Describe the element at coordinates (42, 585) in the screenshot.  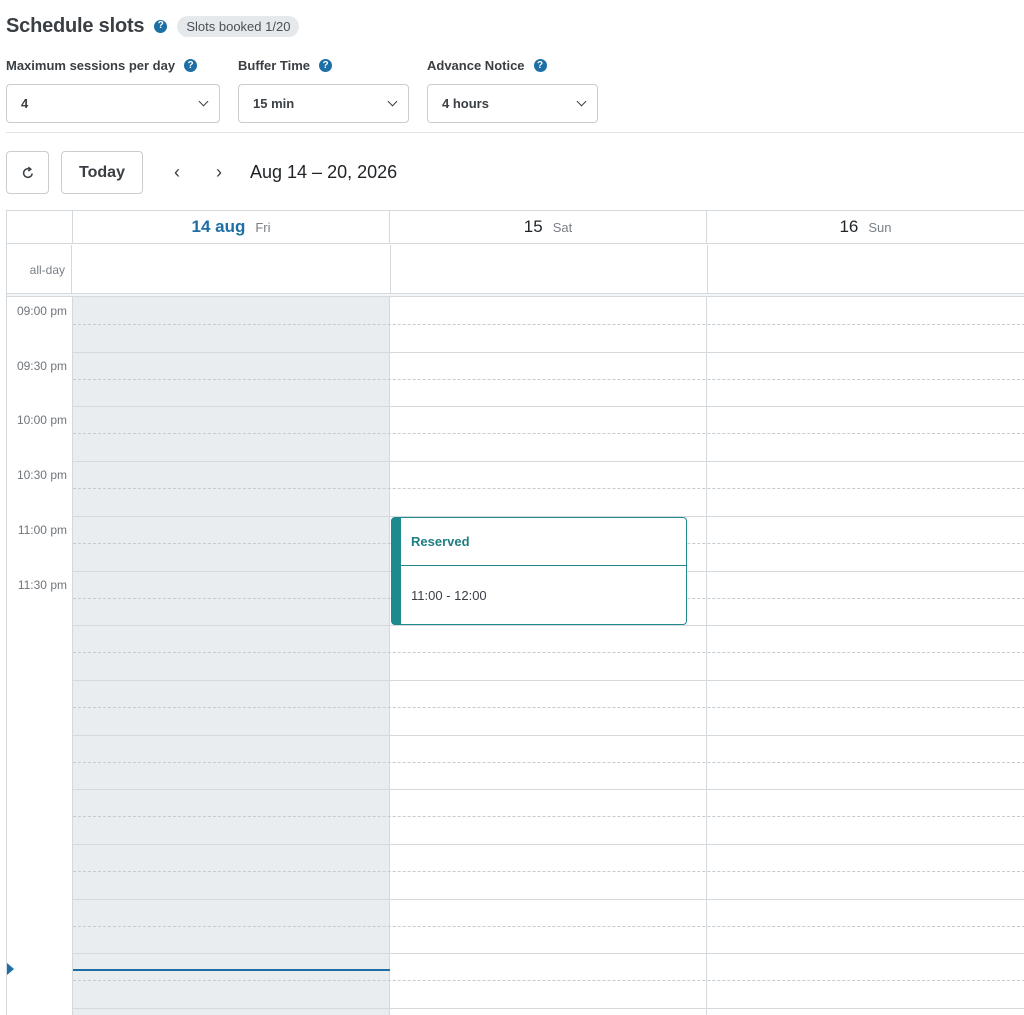
I see `time-label: 11:30 pm` at that location.